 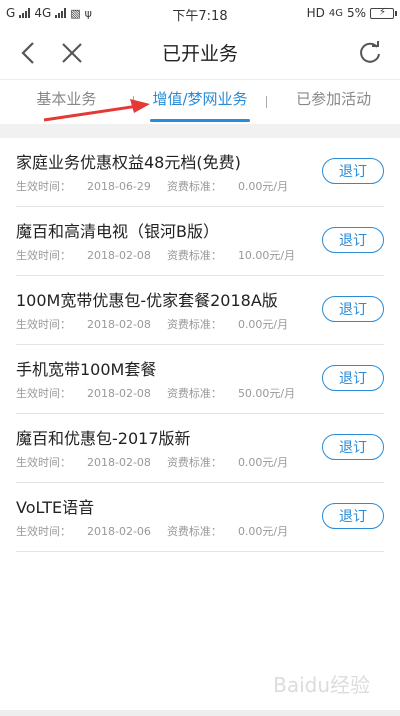 What do you see at coordinates (356, 13) in the screenshot?
I see `battery-percent: 5%` at bounding box center [356, 13].